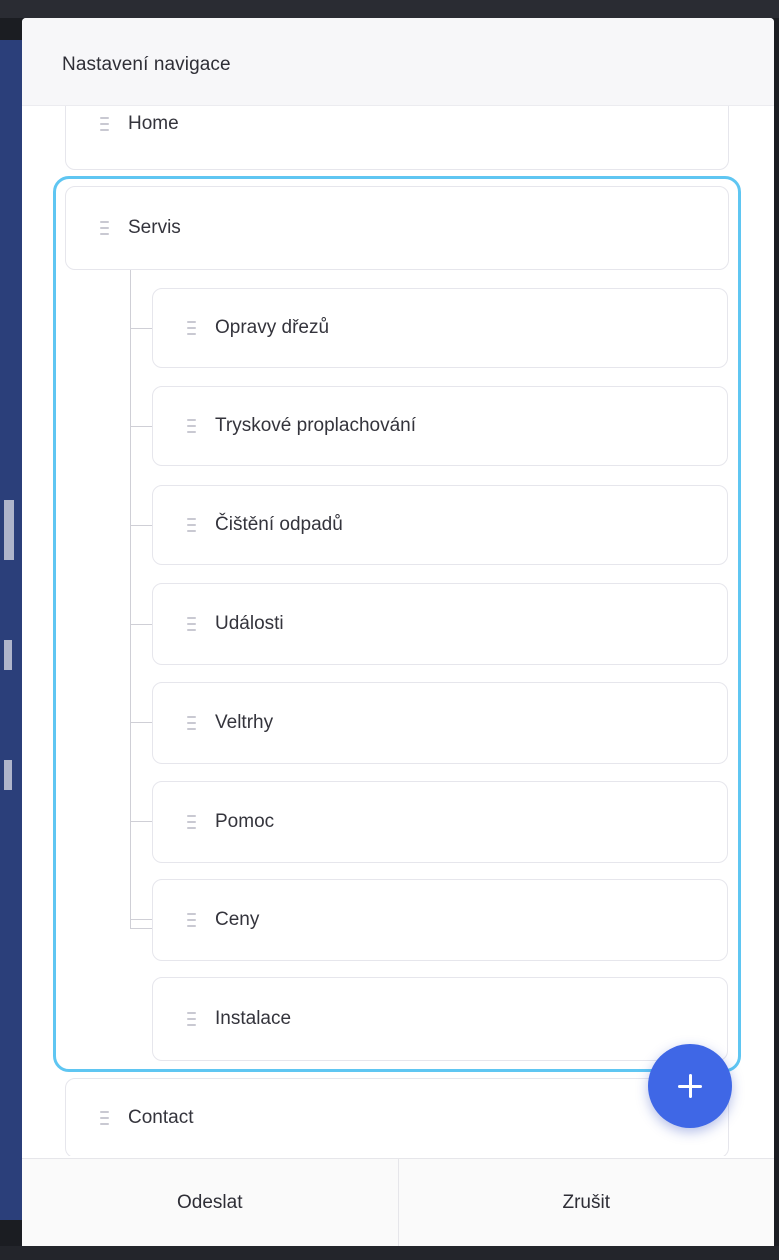 This screenshot has height=1260, width=779. I want to click on nav-item-label: Tryskové proplachování, so click(316, 425).